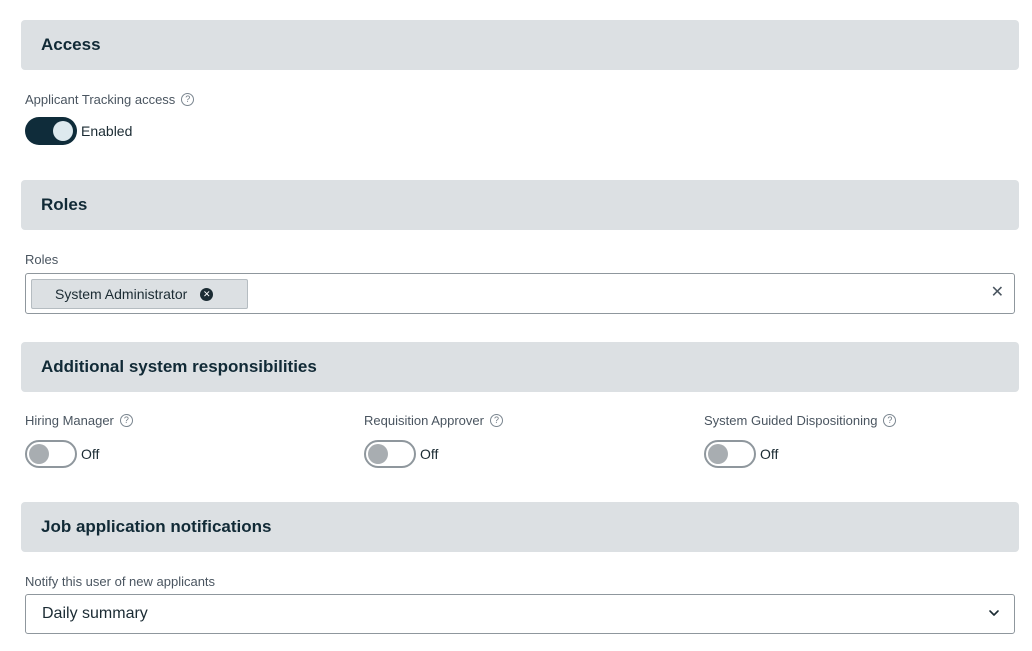 Image resolution: width=1032 pixels, height=651 pixels. Describe the element at coordinates (107, 131) in the screenshot. I see `toggle-state-label: Enabled` at that location.